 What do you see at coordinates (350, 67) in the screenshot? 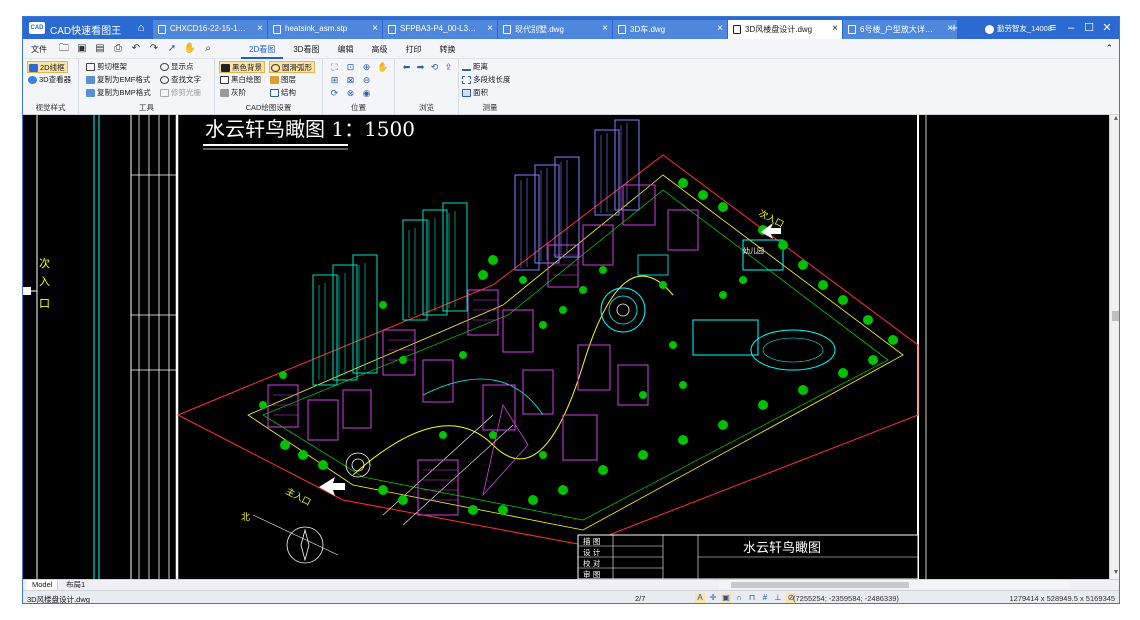
I see `zoom-window-icon: ⊡` at bounding box center [350, 67].